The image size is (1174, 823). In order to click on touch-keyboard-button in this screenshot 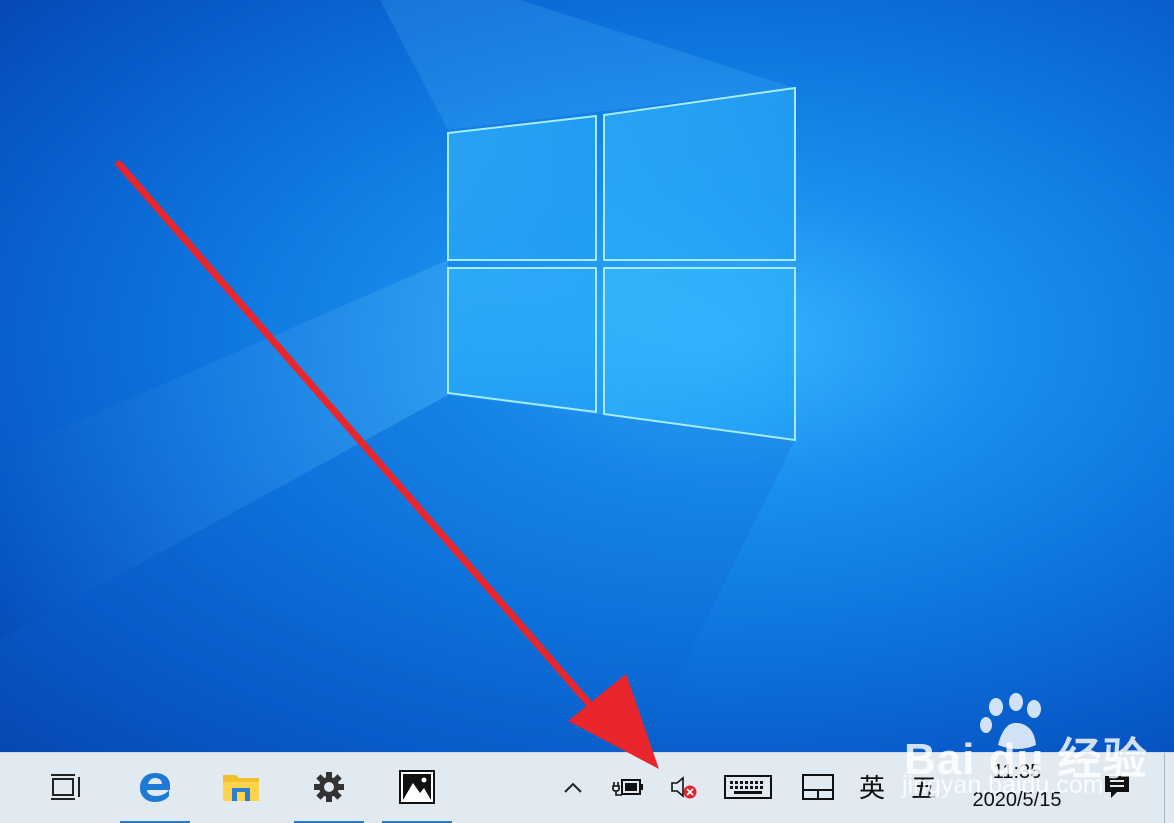, I will do `click(748, 788)`.